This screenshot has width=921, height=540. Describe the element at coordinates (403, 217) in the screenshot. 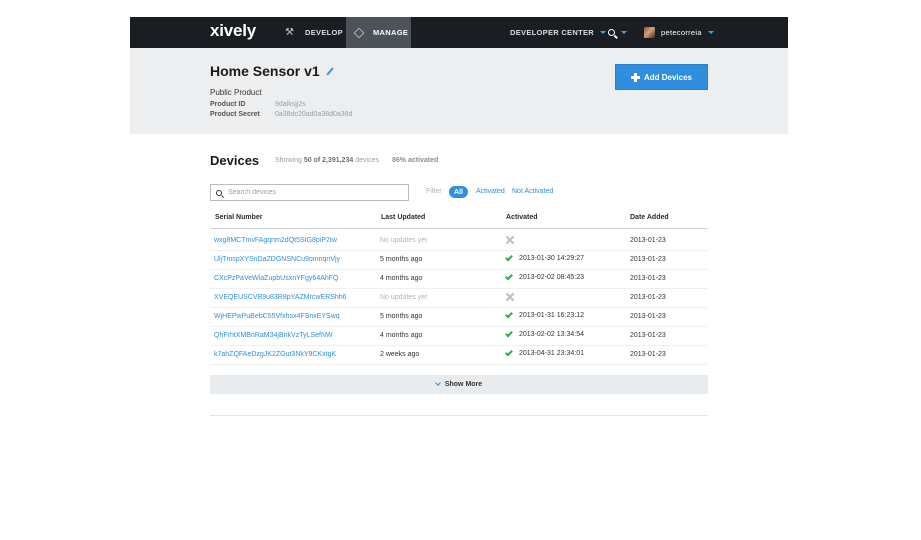

I see `column-header-updated: Last Updated` at that location.